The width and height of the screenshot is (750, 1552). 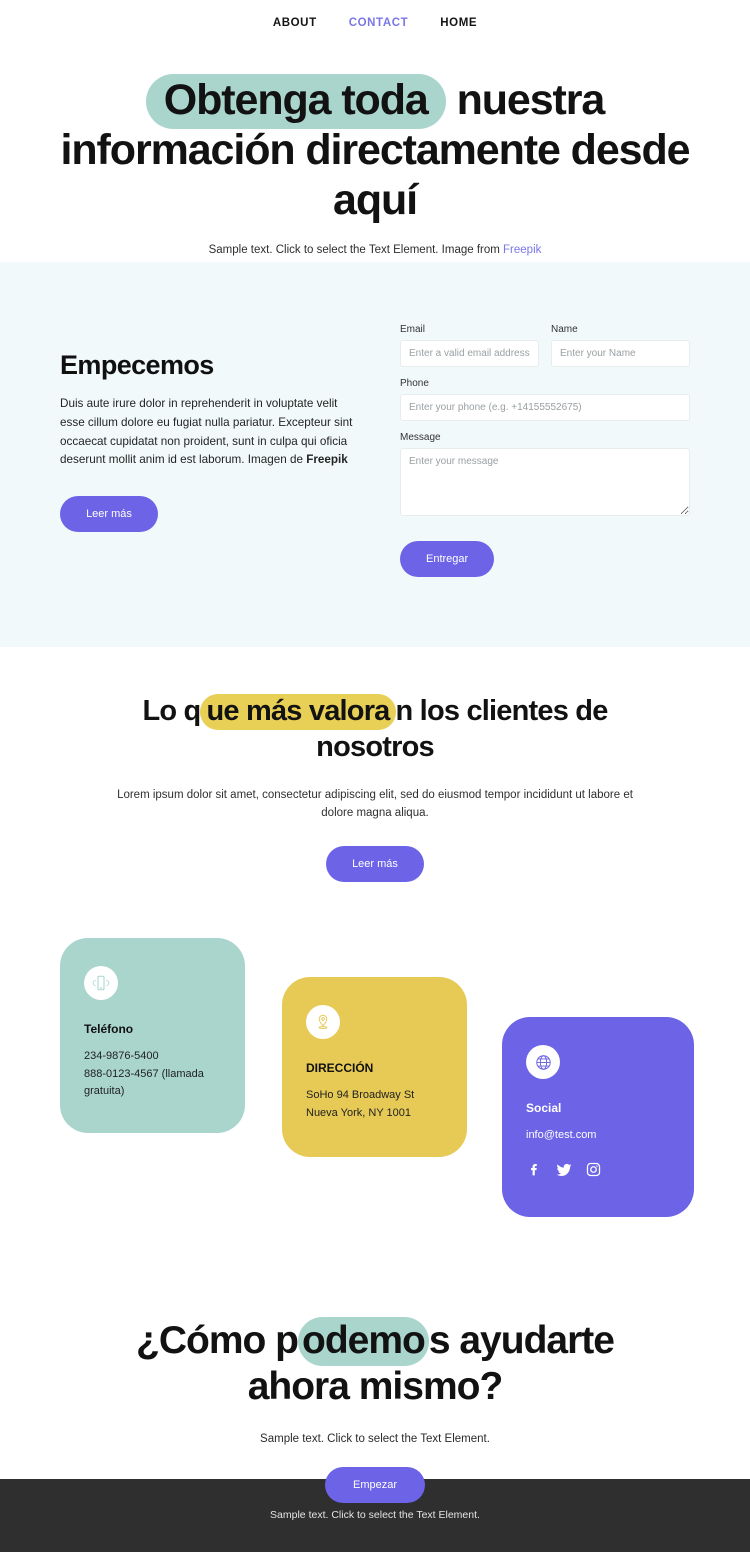 I want to click on contact-form: Email Name Phone Message Entregar, so click(x=545, y=449).